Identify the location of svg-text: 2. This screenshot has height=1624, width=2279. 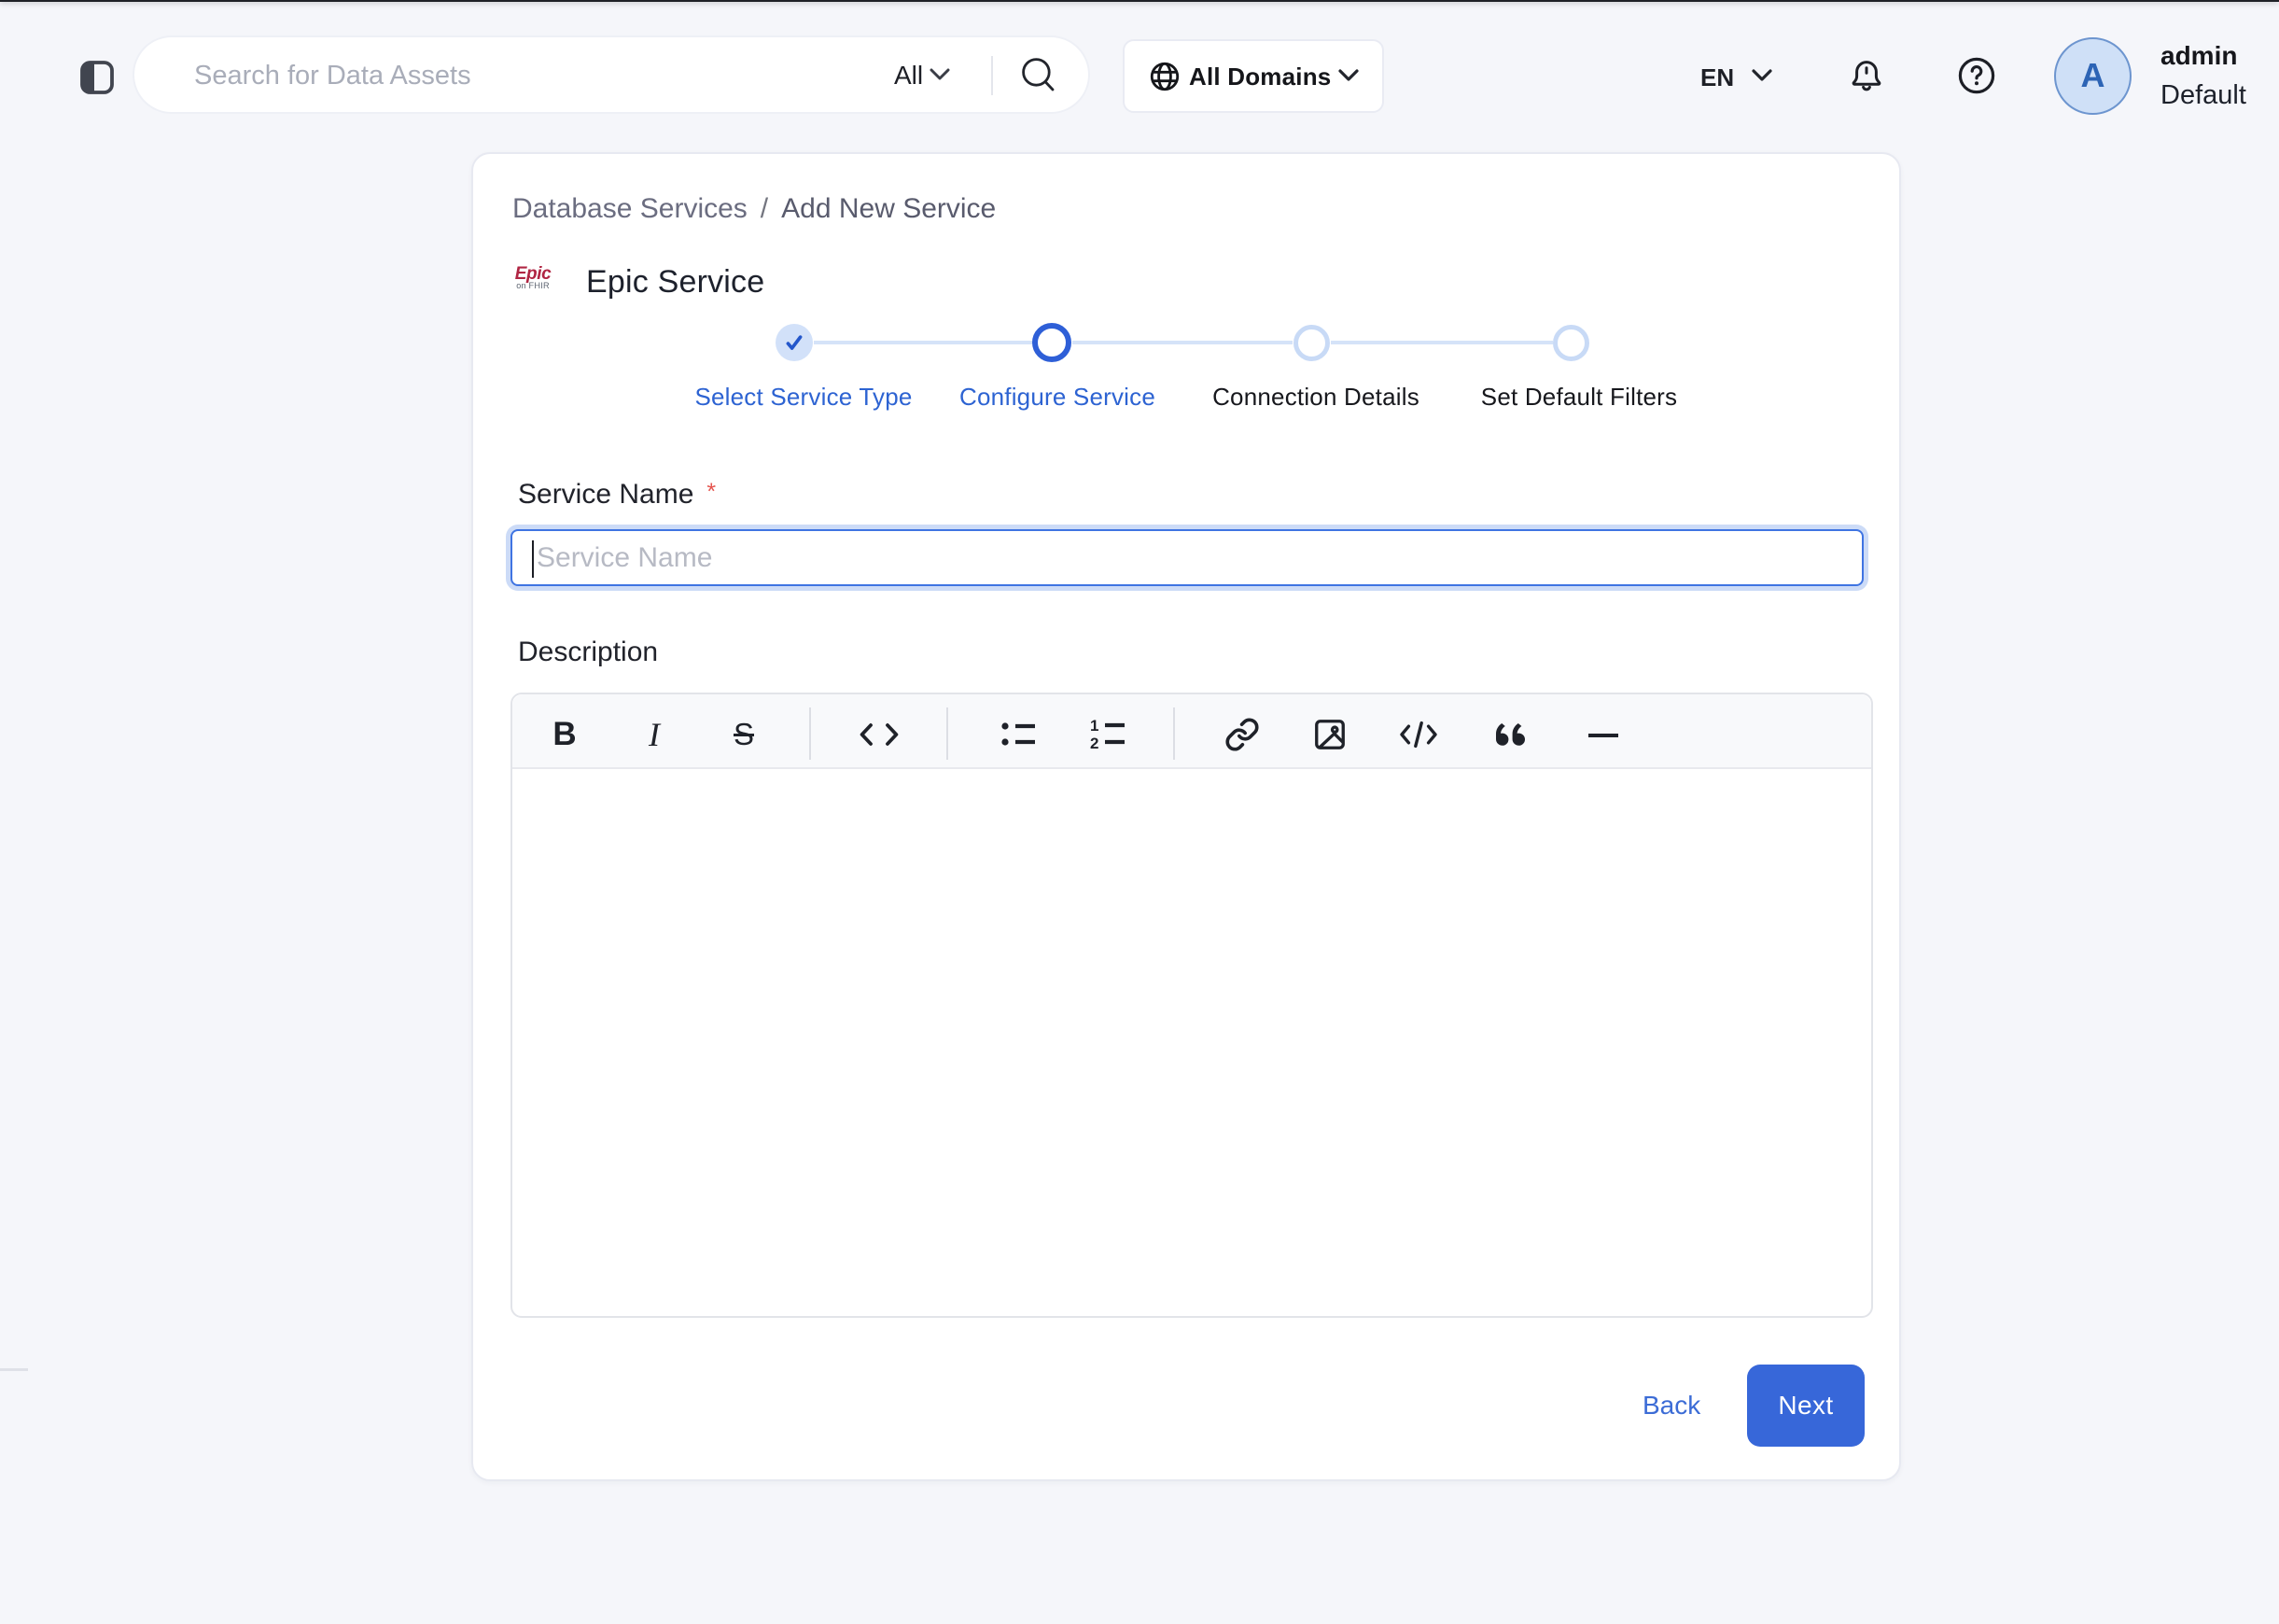
(1094, 743).